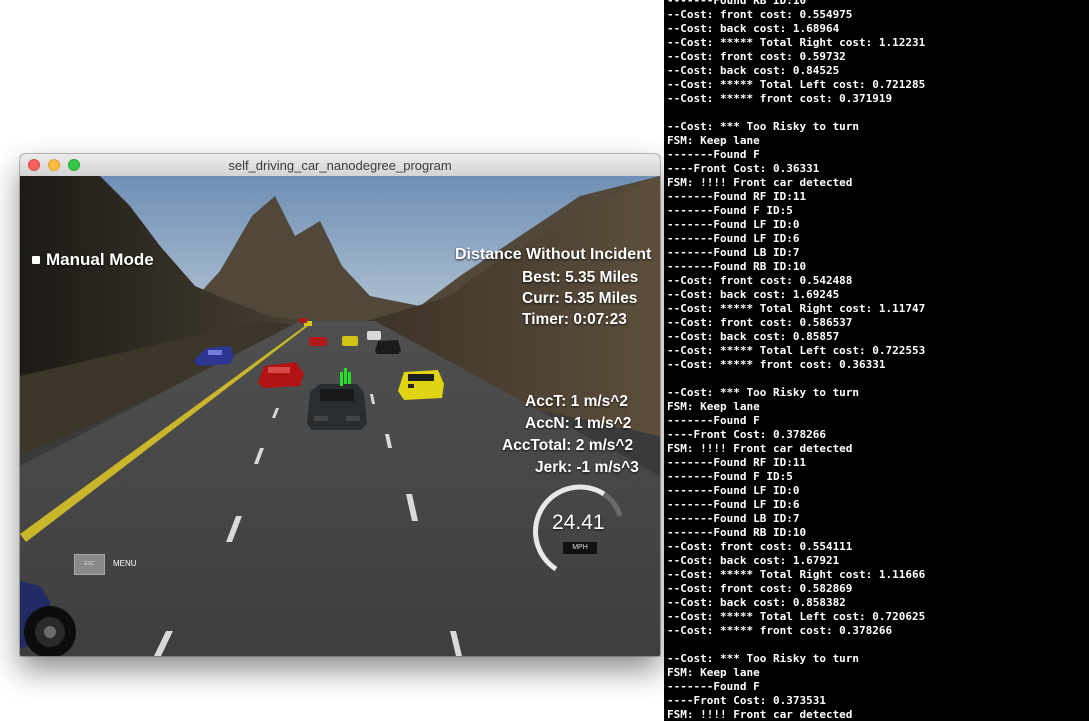 The image size is (1089, 721). I want to click on traffic-car-yellow-small, so click(350, 341).